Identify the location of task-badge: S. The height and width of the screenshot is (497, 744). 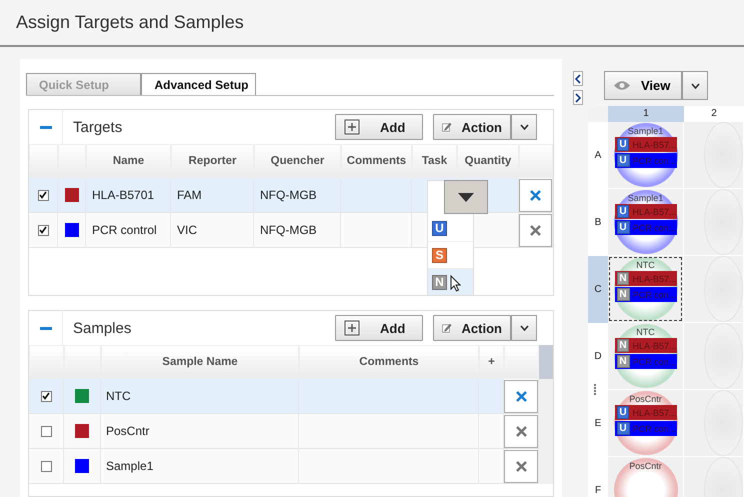
(439, 255).